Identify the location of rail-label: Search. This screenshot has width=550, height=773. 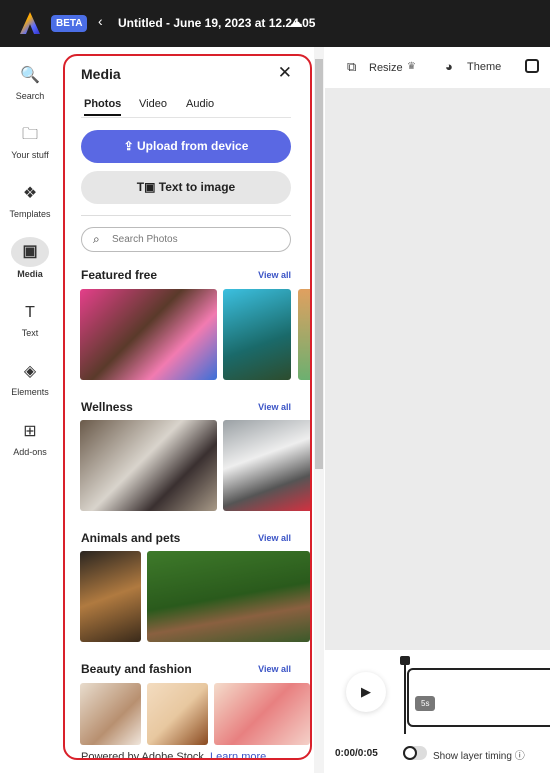
(30, 96).